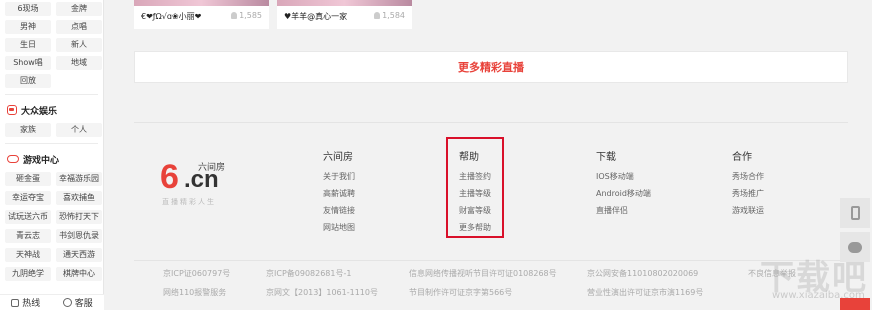  Describe the element at coordinates (189, 202) in the screenshot. I see `logo-slogan: 直播精彩人生` at that location.